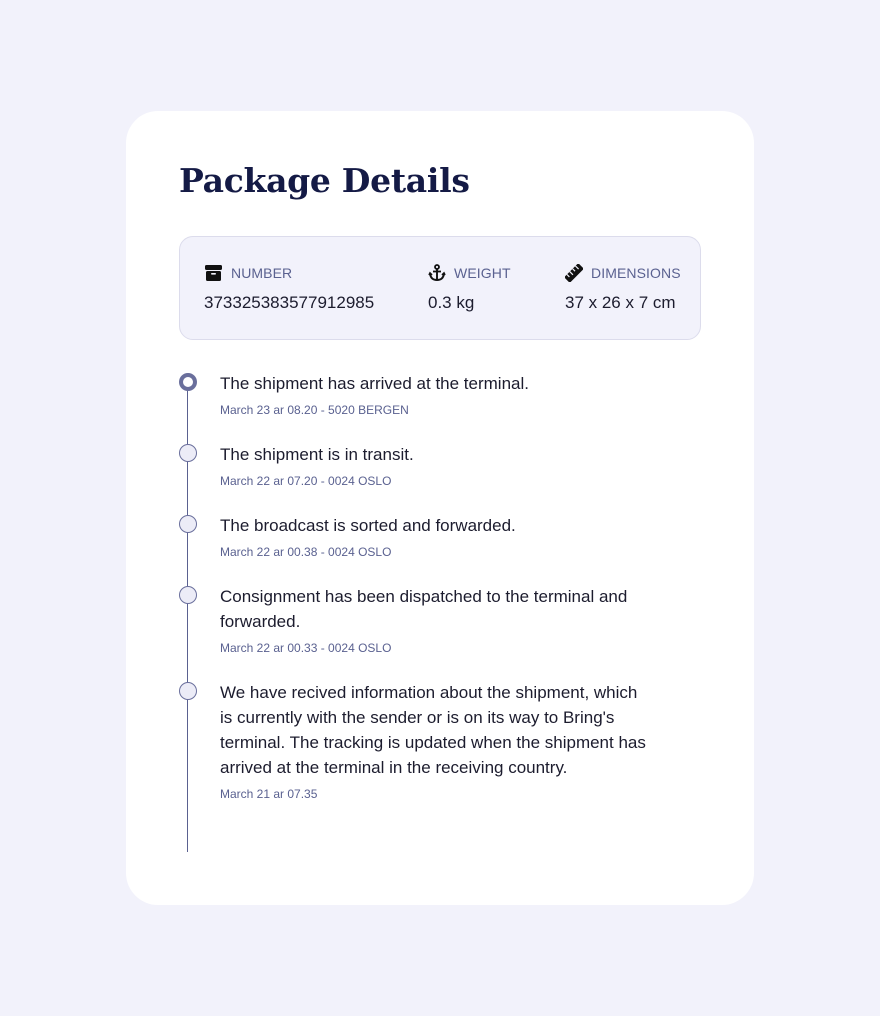 The height and width of the screenshot is (1016, 880). What do you see at coordinates (451, 302) in the screenshot?
I see `weight-value: 0.3 kg` at bounding box center [451, 302].